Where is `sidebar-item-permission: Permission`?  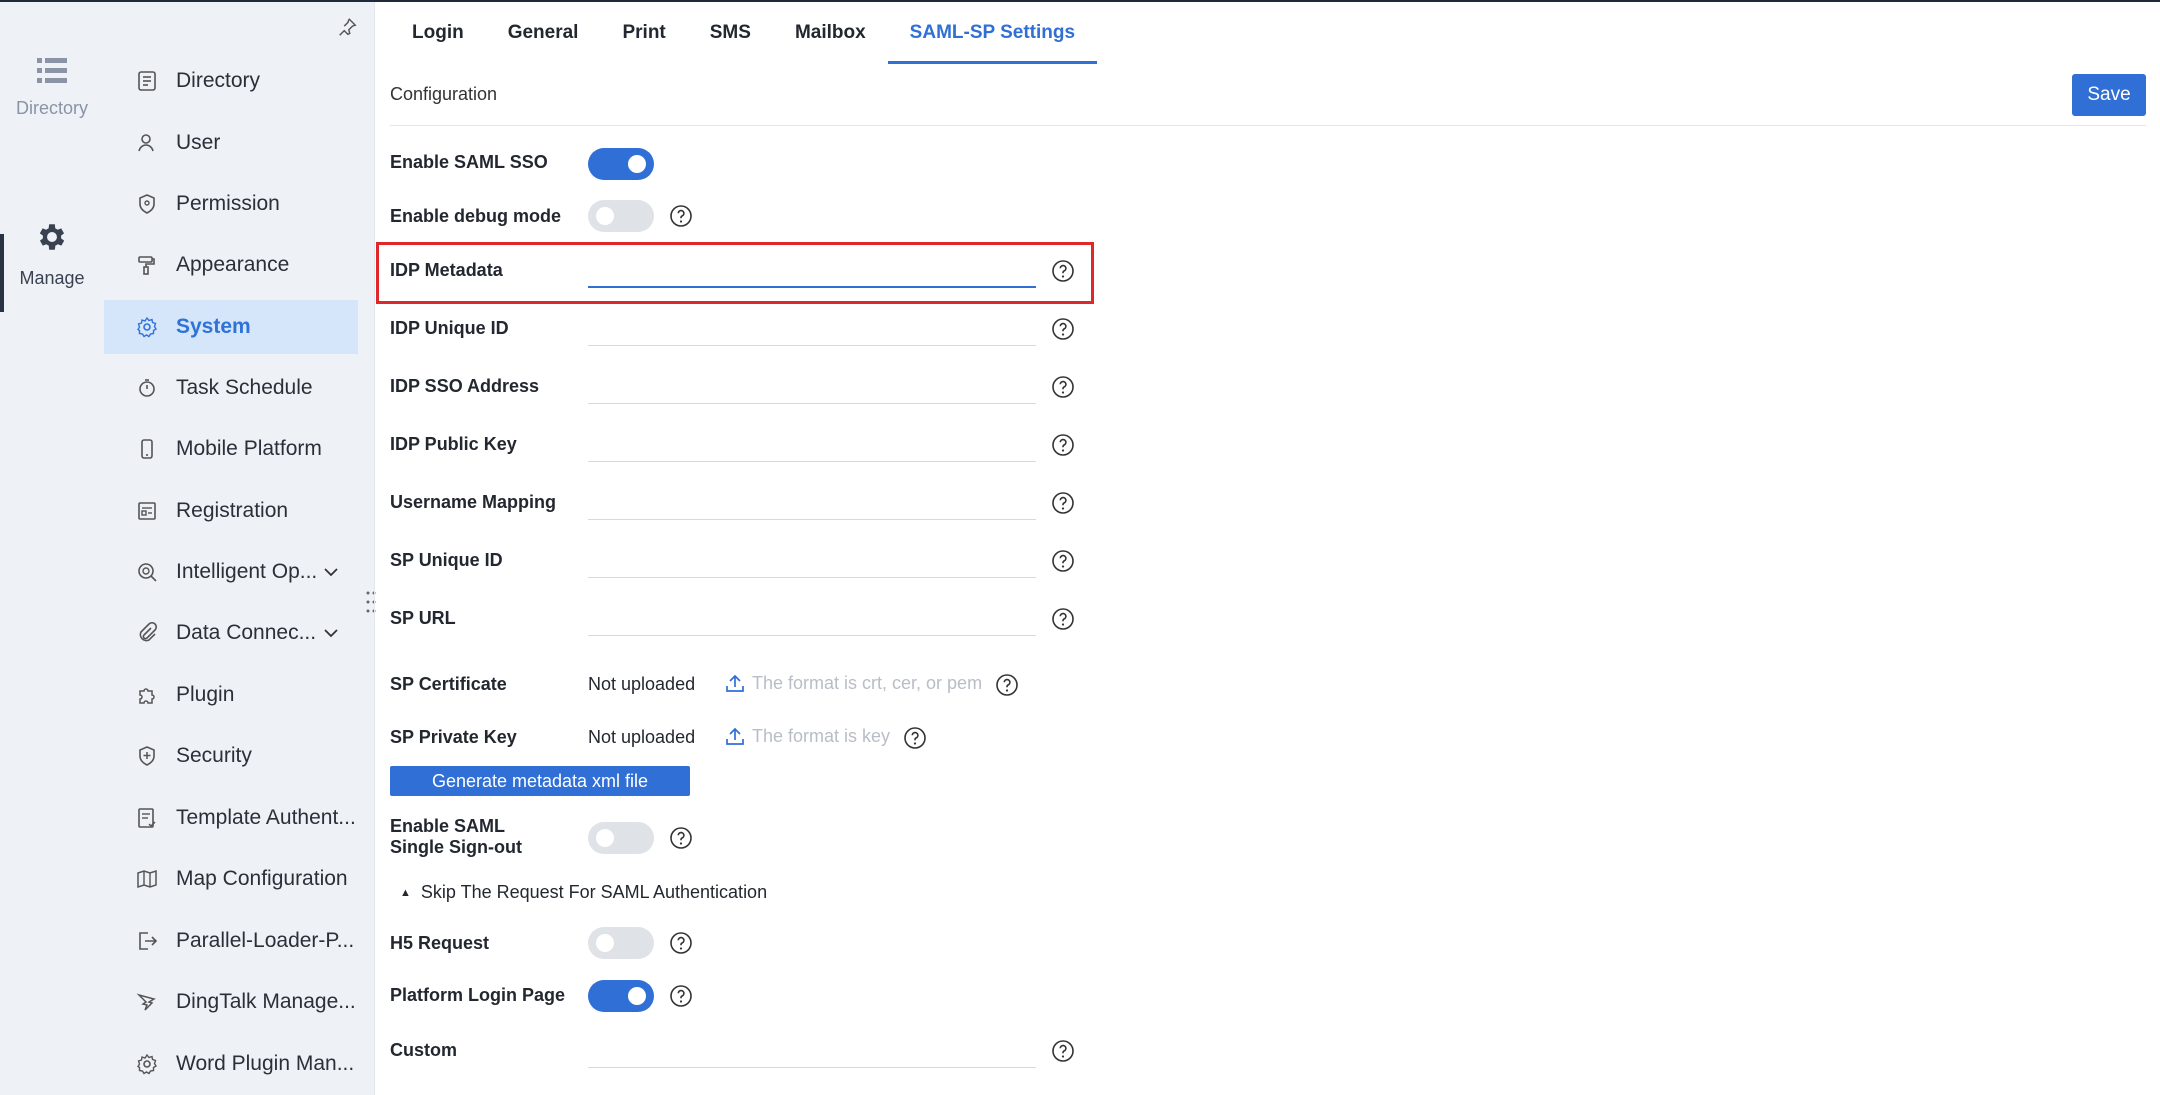 sidebar-item-permission: Permission is located at coordinates (231, 204).